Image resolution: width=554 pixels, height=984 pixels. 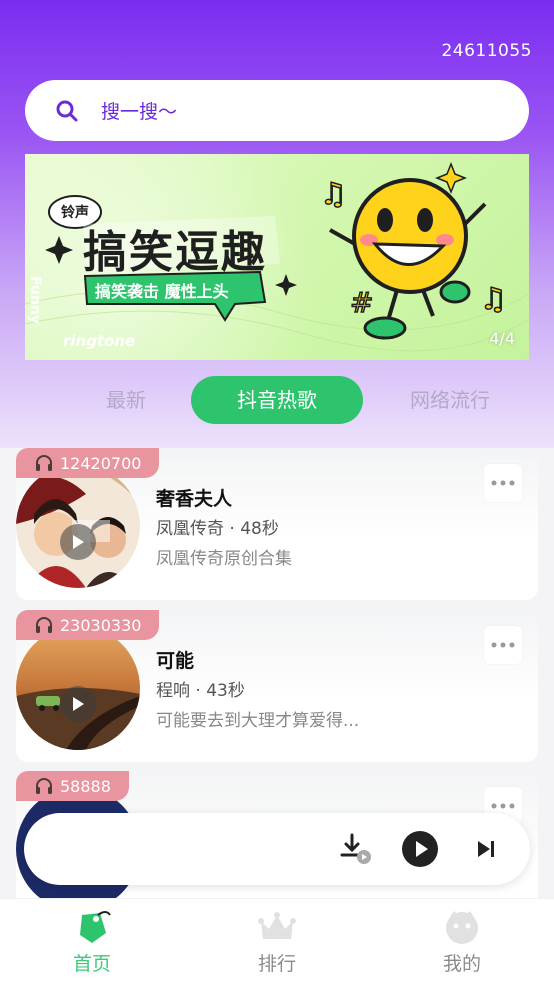 I want to click on play-count: 58888, so click(x=85, y=786).